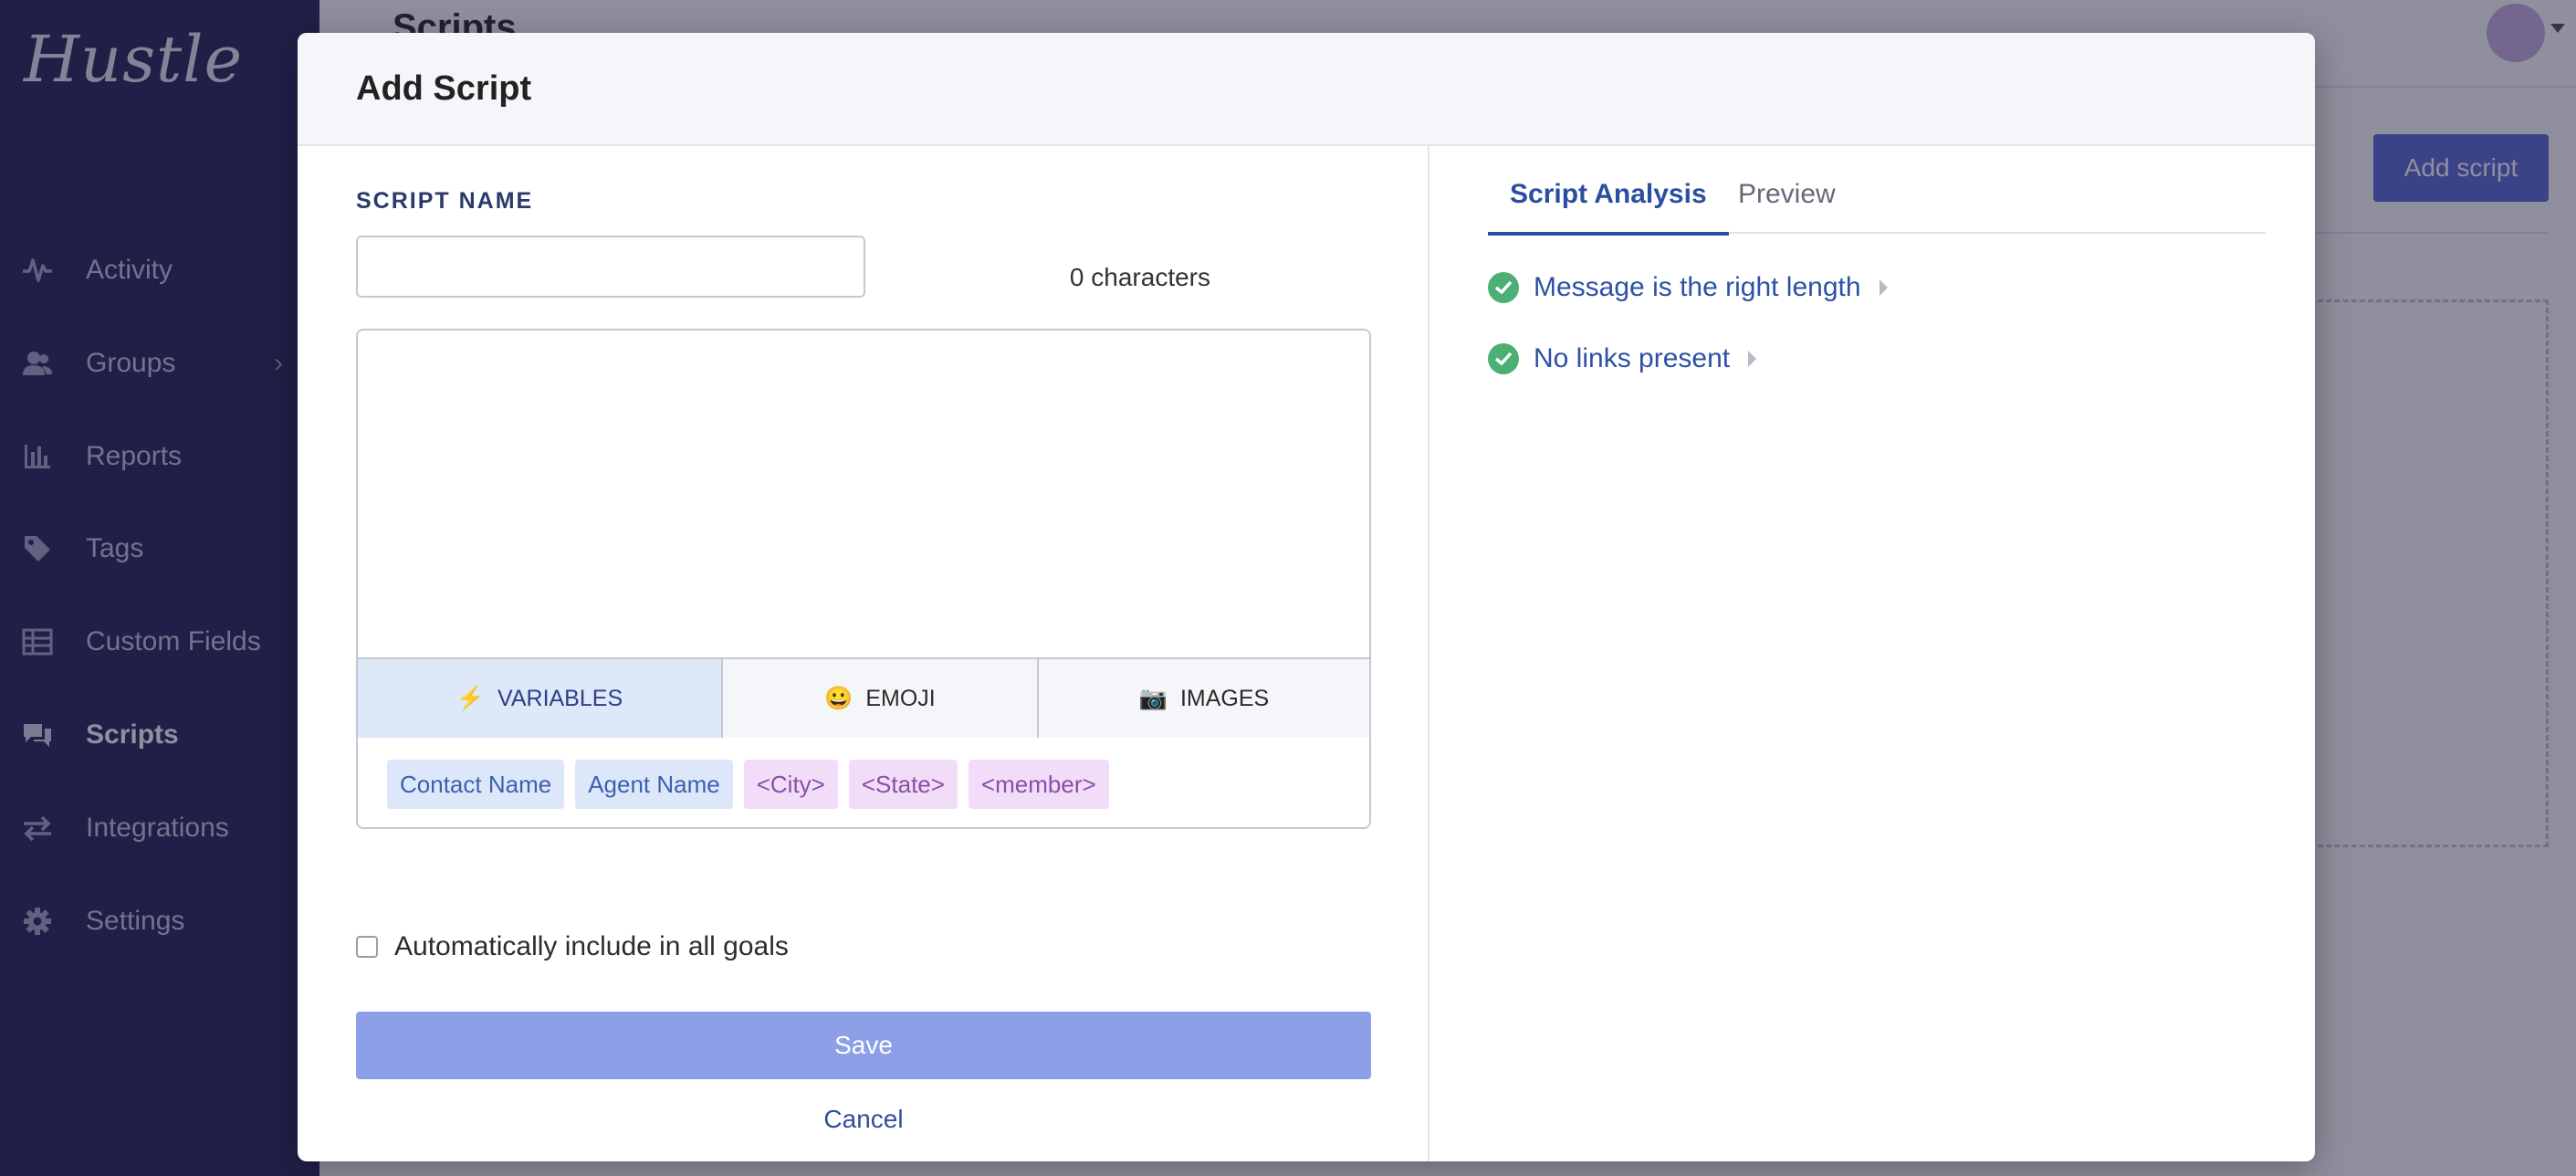  Describe the element at coordinates (864, 1119) in the screenshot. I see `cancel-button: Cancel` at that location.